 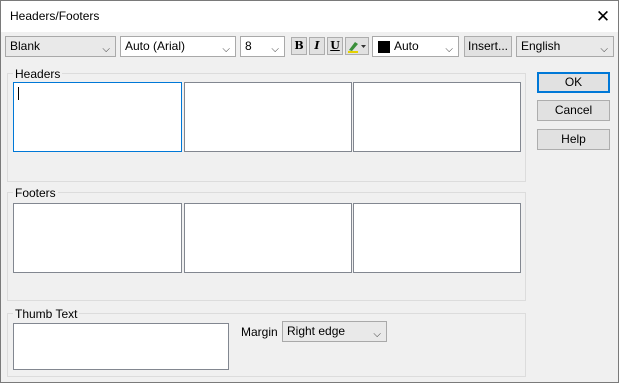 I want to click on footer-left-field, so click(x=97, y=238).